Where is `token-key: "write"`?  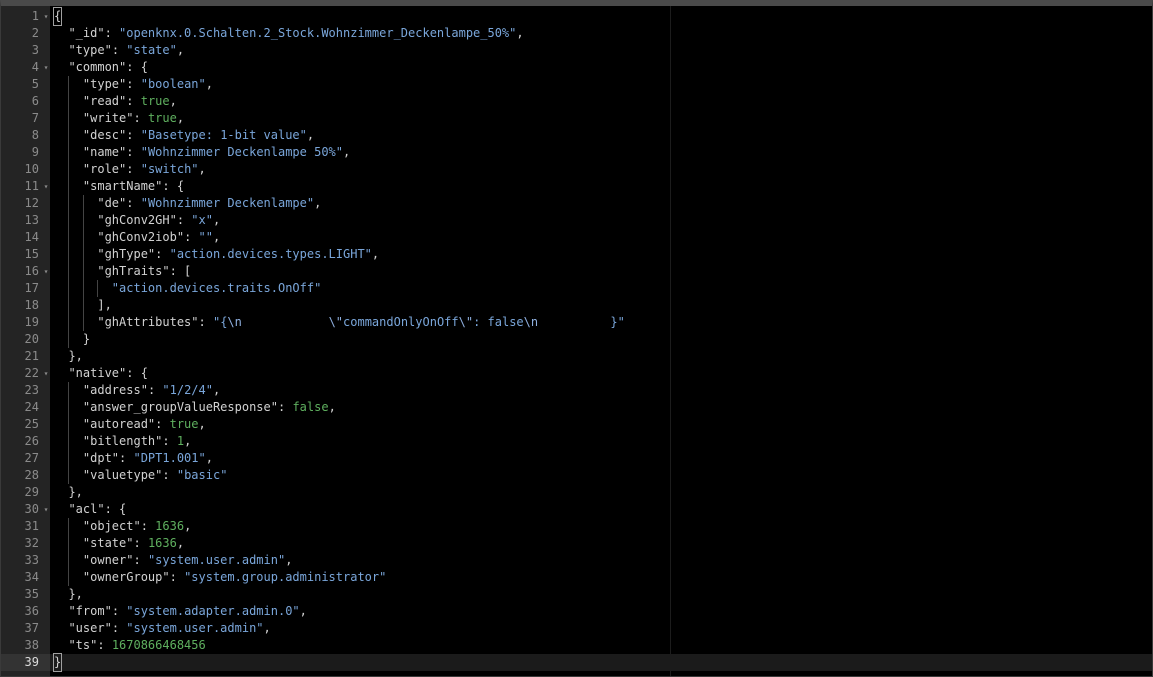 token-key: "write" is located at coordinates (108, 118).